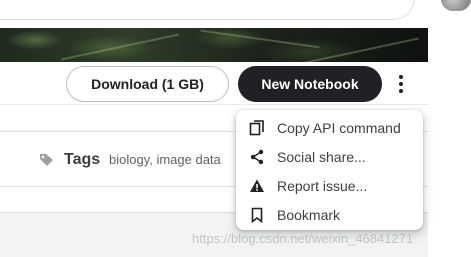  Describe the element at coordinates (147, 84) in the screenshot. I see `download-button: Download (1 GB)` at that location.